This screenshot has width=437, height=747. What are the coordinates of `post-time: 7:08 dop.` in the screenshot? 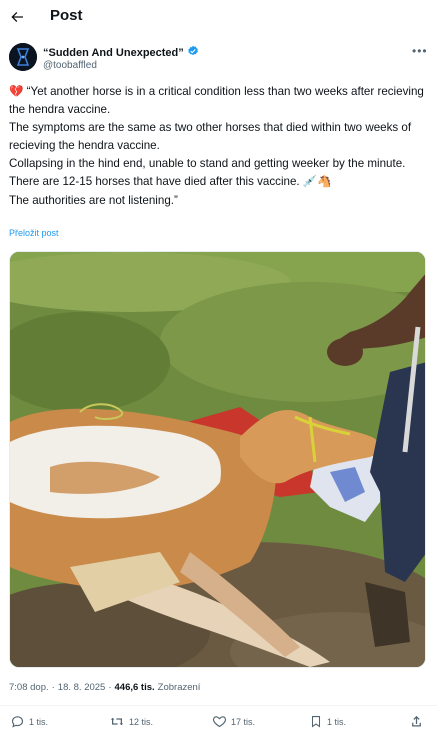 It's located at (29, 687).